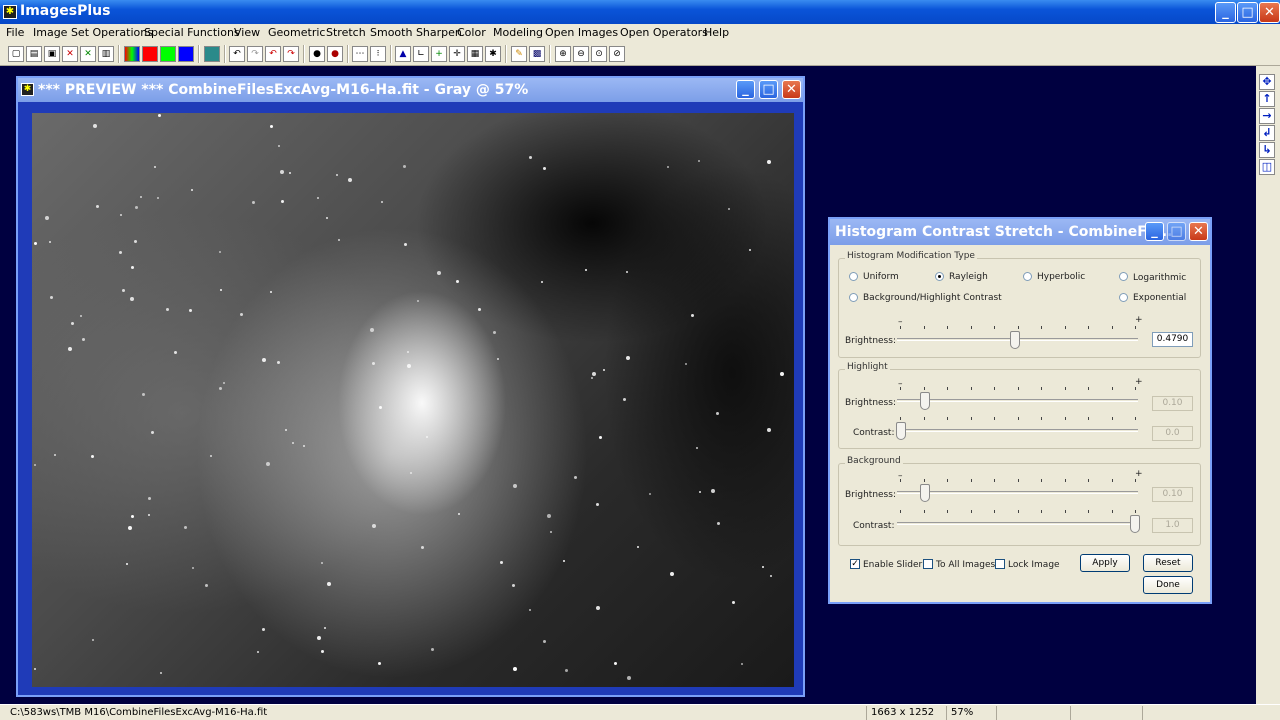  Describe the element at coordinates (1225, 12) in the screenshot. I see `minimize-button: _` at that location.